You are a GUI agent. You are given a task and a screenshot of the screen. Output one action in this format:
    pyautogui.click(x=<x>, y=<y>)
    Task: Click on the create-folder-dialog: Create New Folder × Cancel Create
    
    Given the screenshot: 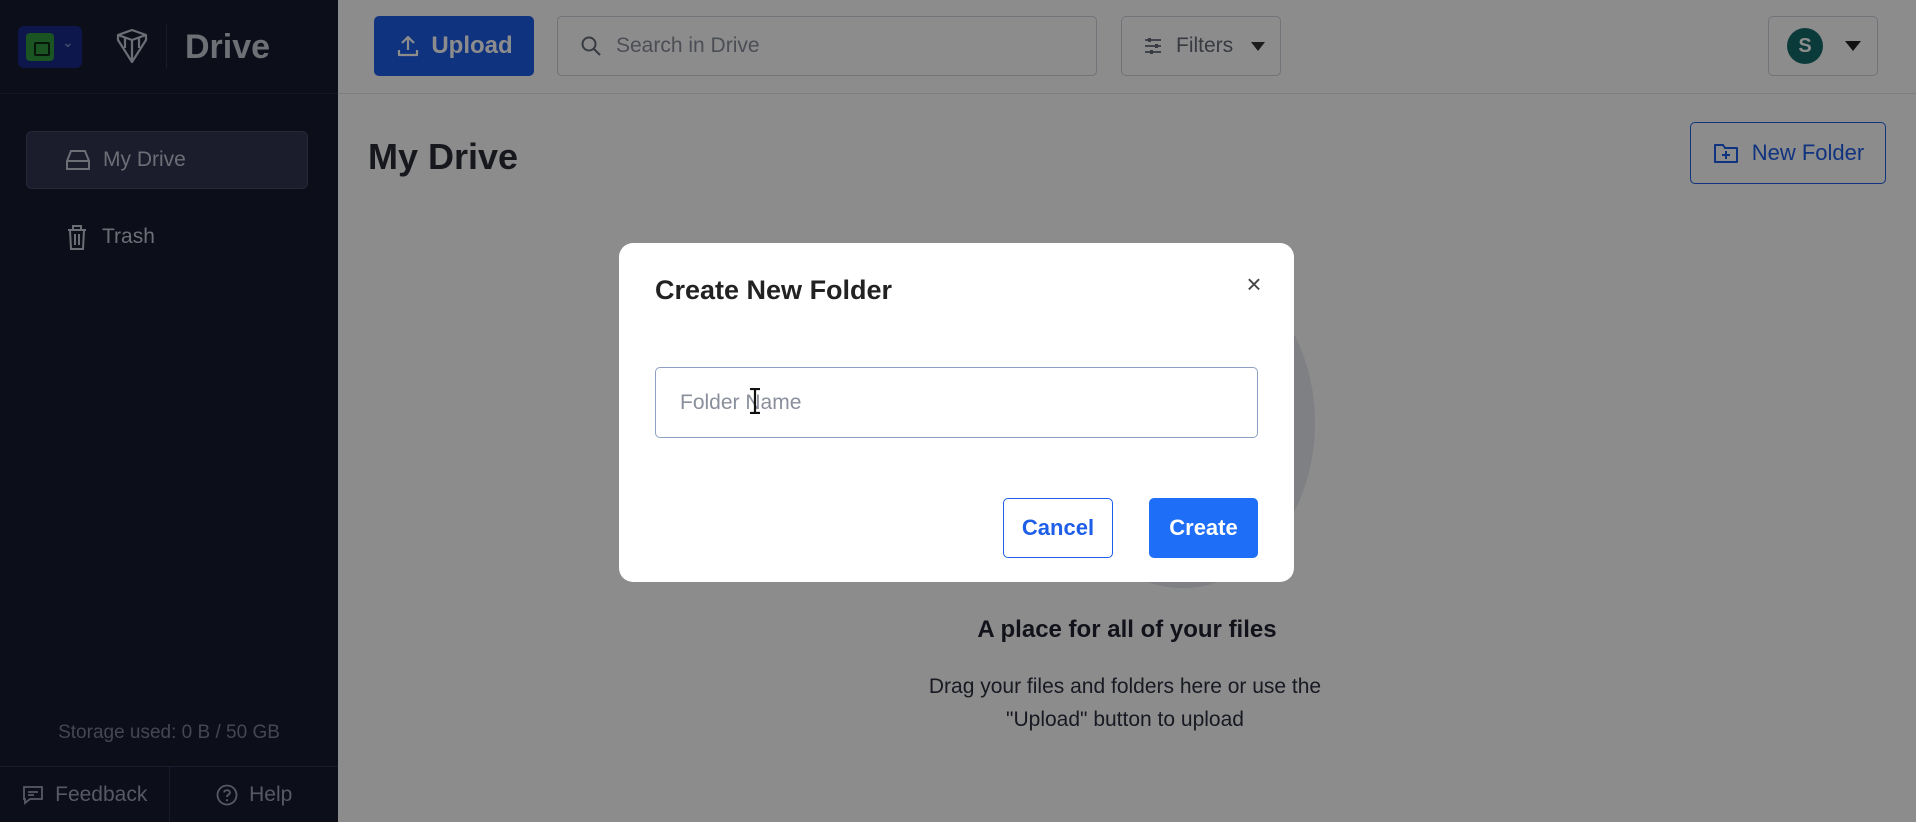 What is the action you would take?
    pyautogui.click(x=956, y=412)
    